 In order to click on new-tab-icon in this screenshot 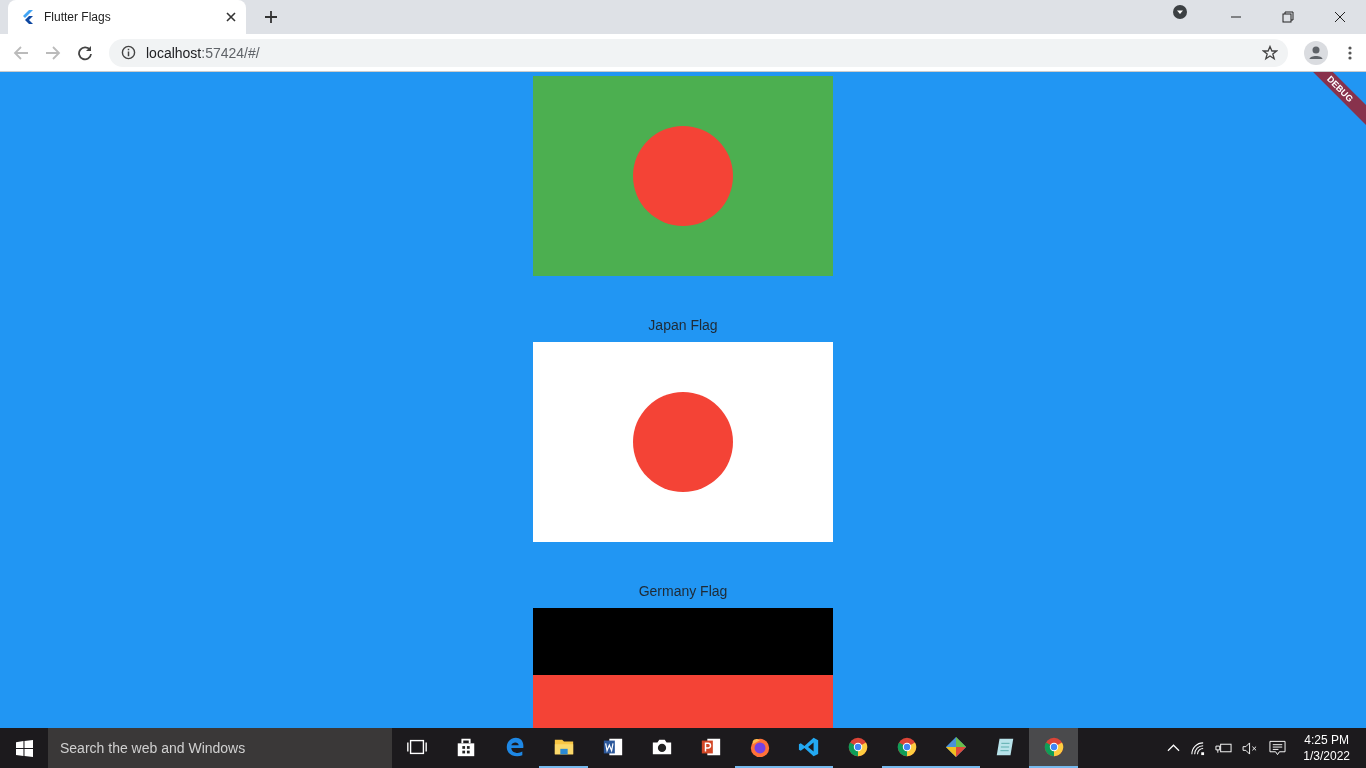, I will do `click(271, 17)`.